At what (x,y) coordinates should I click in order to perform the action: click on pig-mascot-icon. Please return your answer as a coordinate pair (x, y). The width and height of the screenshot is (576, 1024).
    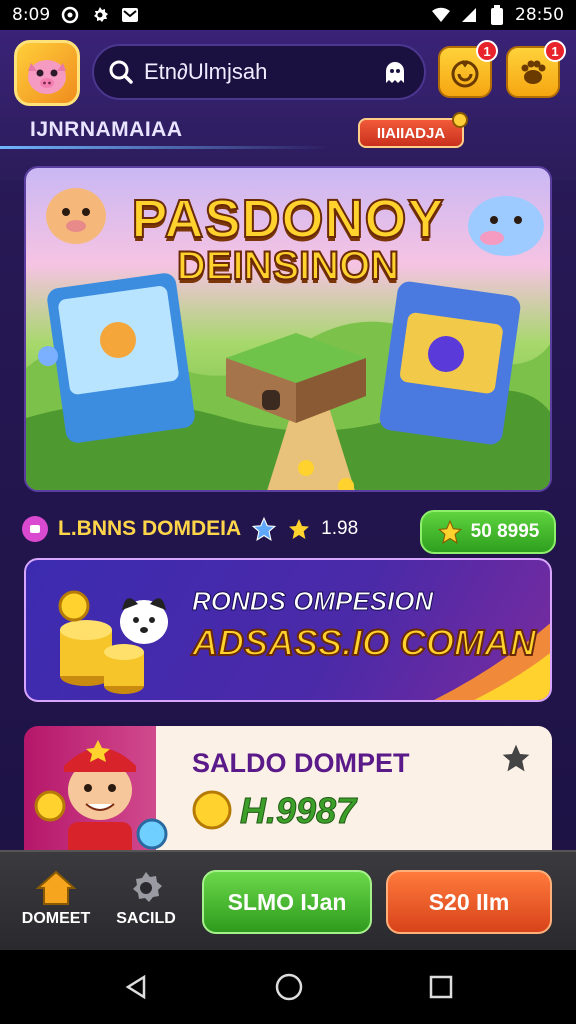
    Looking at the image, I should click on (47, 77).